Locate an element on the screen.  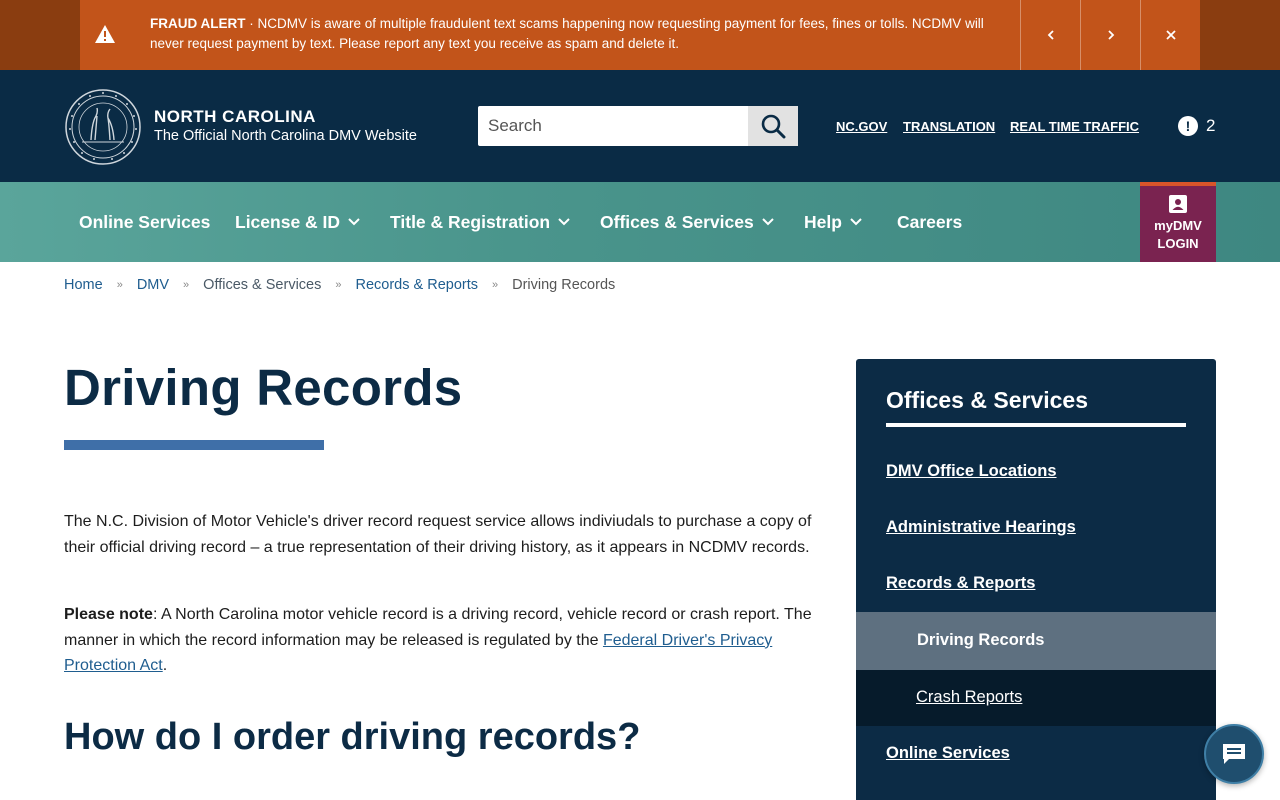
sidebar-title-rule is located at coordinates (1036, 425).